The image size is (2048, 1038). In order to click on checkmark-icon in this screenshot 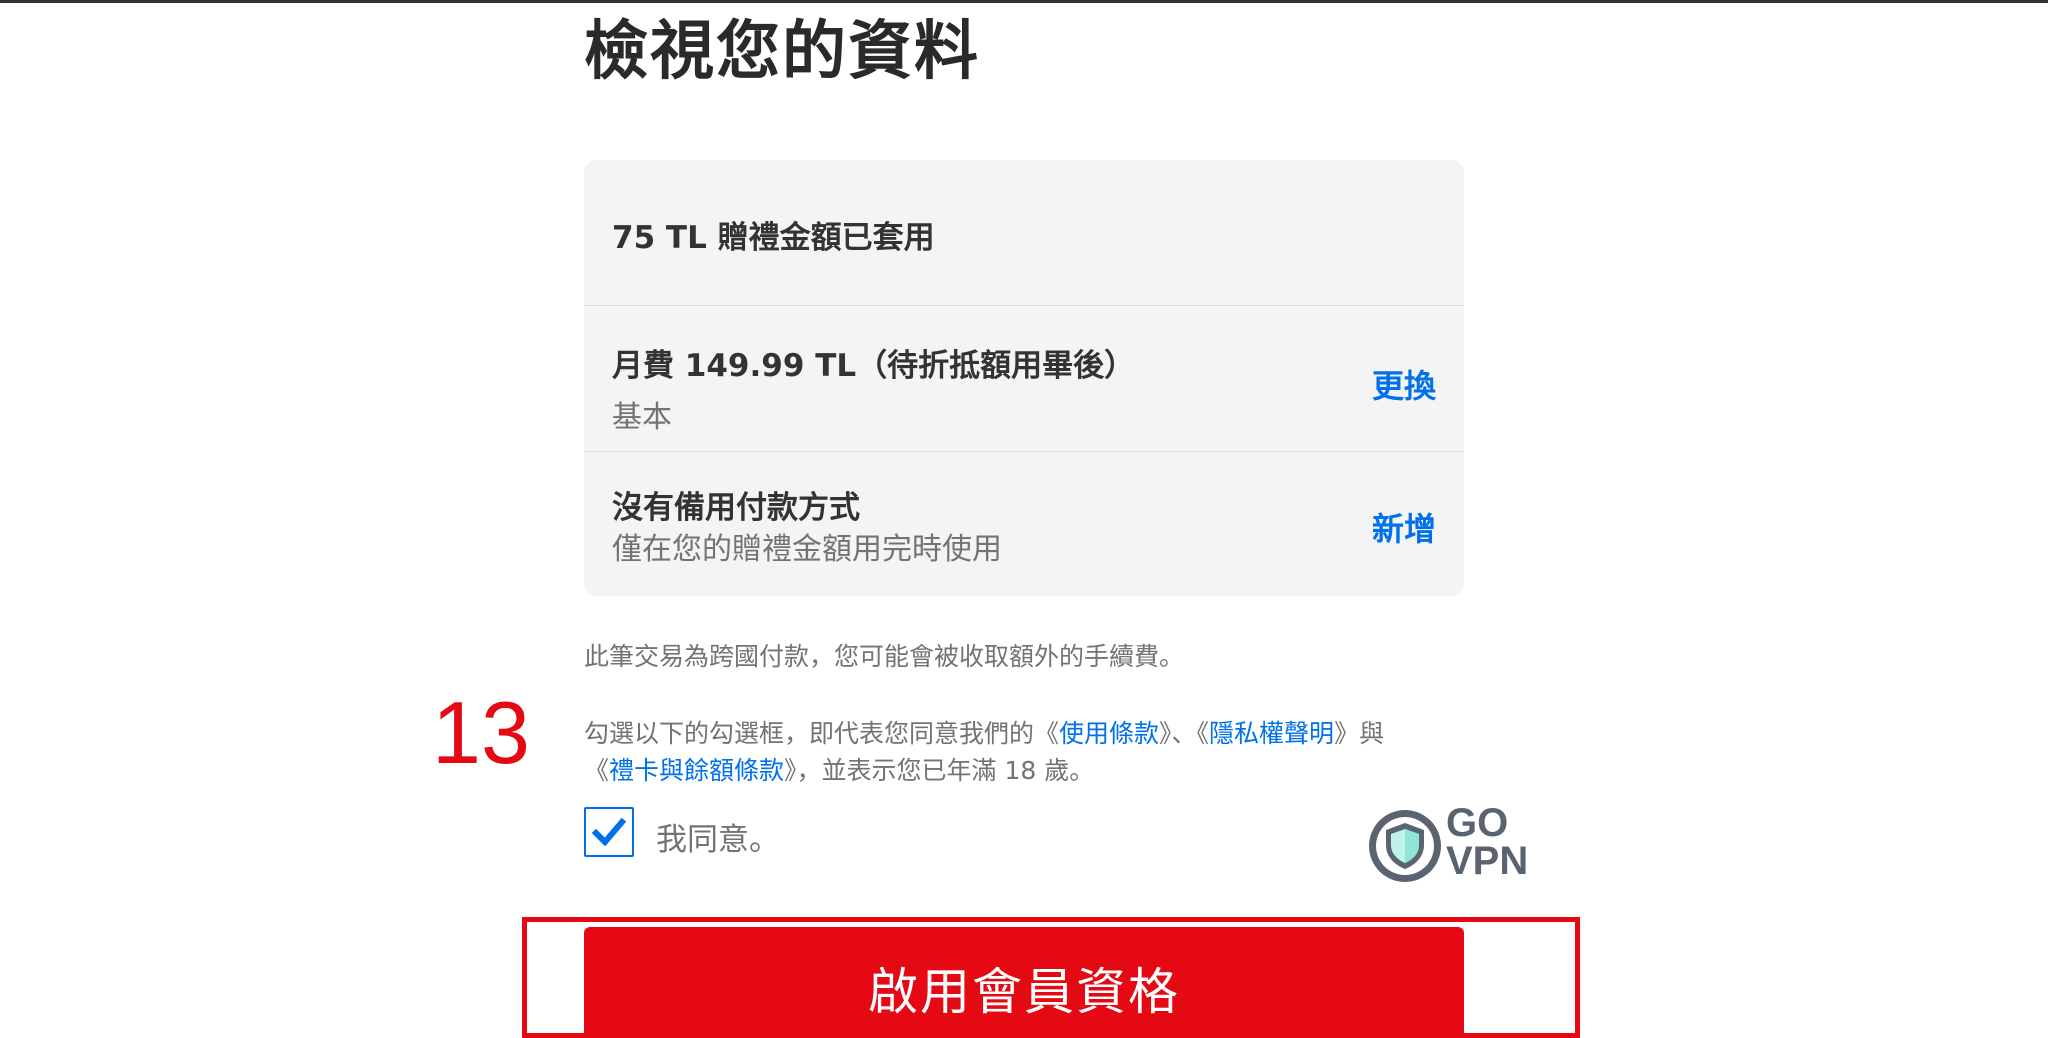, I will do `click(609, 832)`.